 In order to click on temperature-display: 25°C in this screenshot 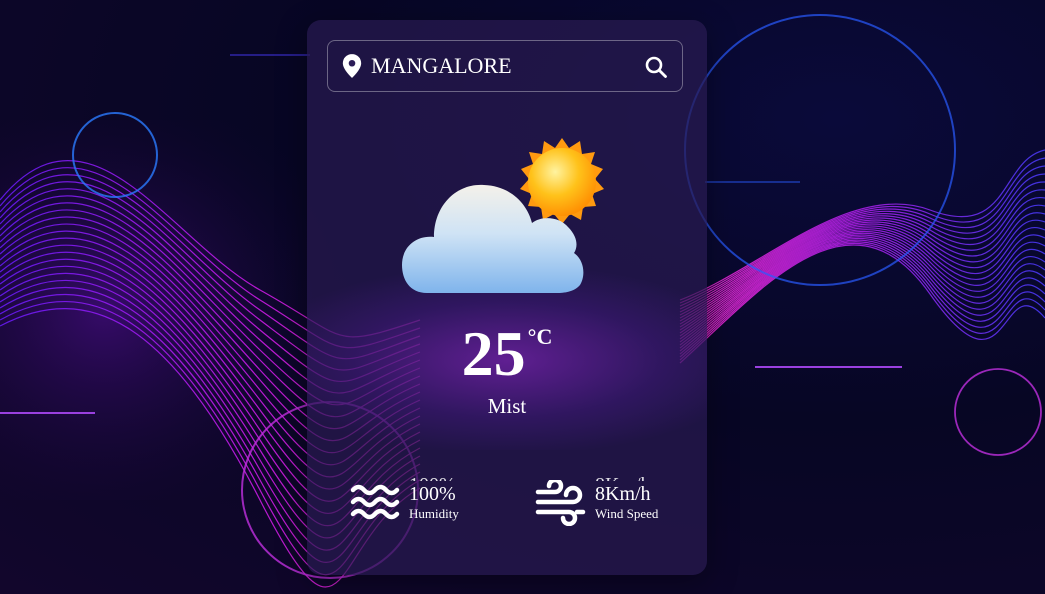, I will do `click(507, 354)`.